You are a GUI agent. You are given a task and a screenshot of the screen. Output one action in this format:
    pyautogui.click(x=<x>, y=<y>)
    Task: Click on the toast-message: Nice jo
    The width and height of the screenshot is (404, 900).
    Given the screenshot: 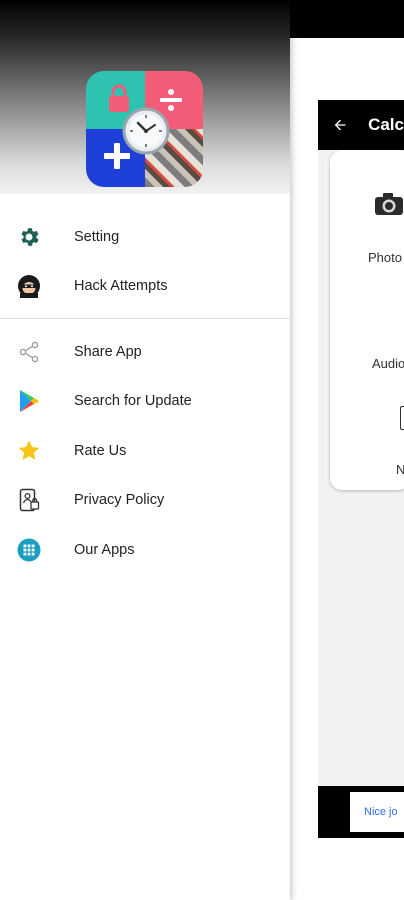 What is the action you would take?
    pyautogui.click(x=377, y=812)
    